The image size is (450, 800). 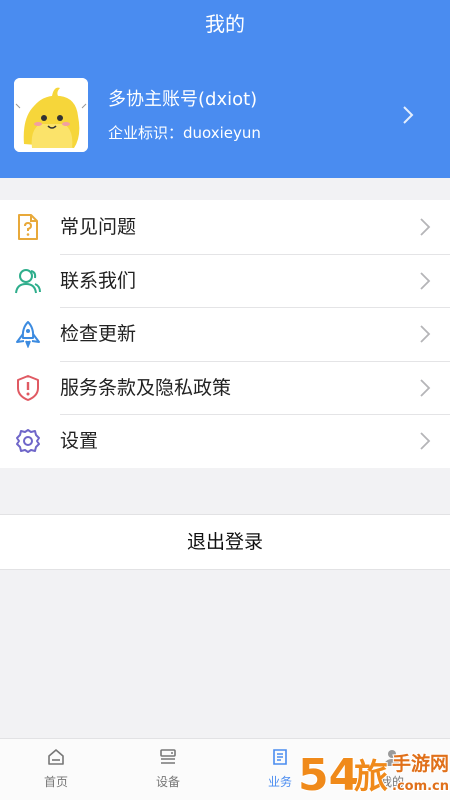 I want to click on home-icon, so click(x=56, y=757).